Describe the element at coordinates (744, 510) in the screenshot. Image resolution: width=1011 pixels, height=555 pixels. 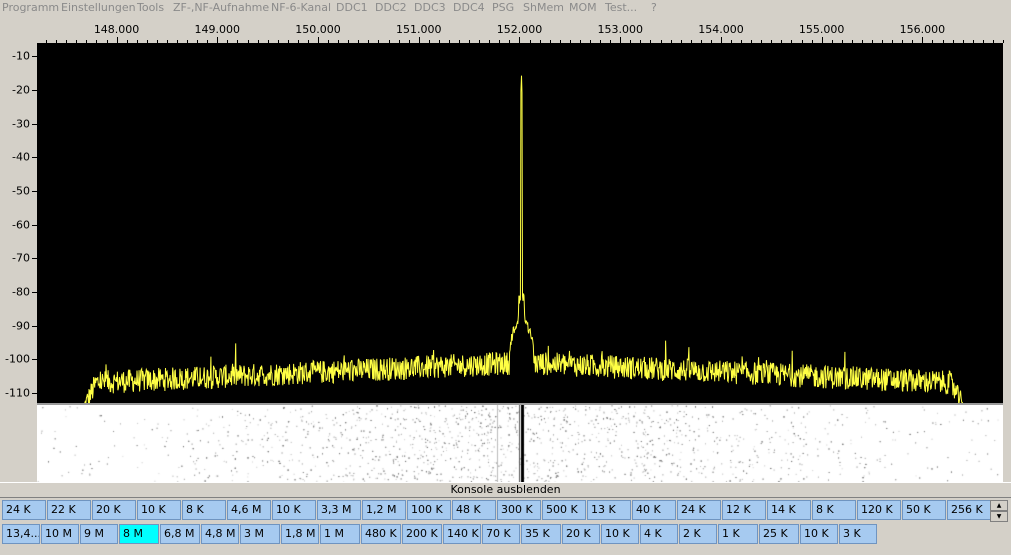
I see `bandwidth-button: 12 K` at that location.